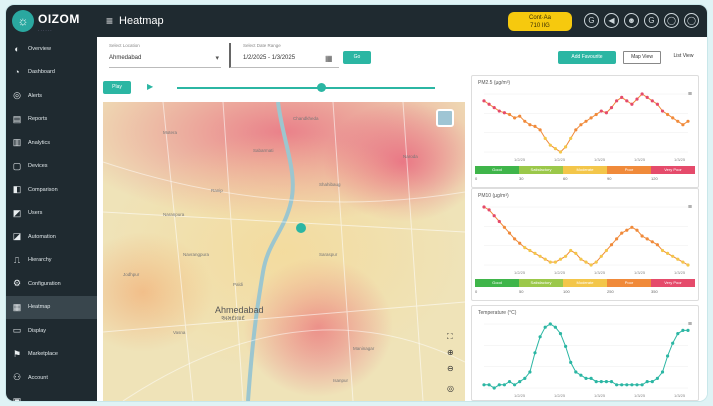 Image resolution: width=713 pixels, height=406 pixels. Describe the element at coordinates (109, 21) in the screenshot. I see `menu-icon: ≡` at that location.